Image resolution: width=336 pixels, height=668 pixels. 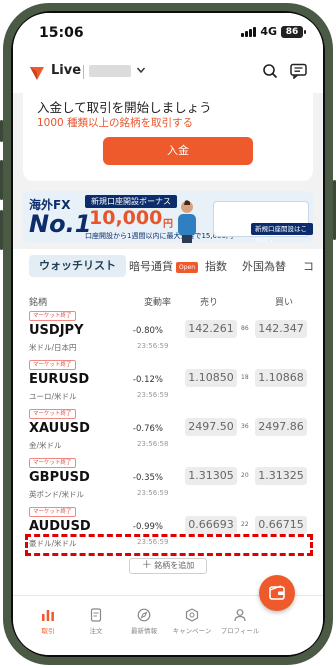 I want to click on nav-item-campaign: キャンペーン, so click(x=192, y=621).